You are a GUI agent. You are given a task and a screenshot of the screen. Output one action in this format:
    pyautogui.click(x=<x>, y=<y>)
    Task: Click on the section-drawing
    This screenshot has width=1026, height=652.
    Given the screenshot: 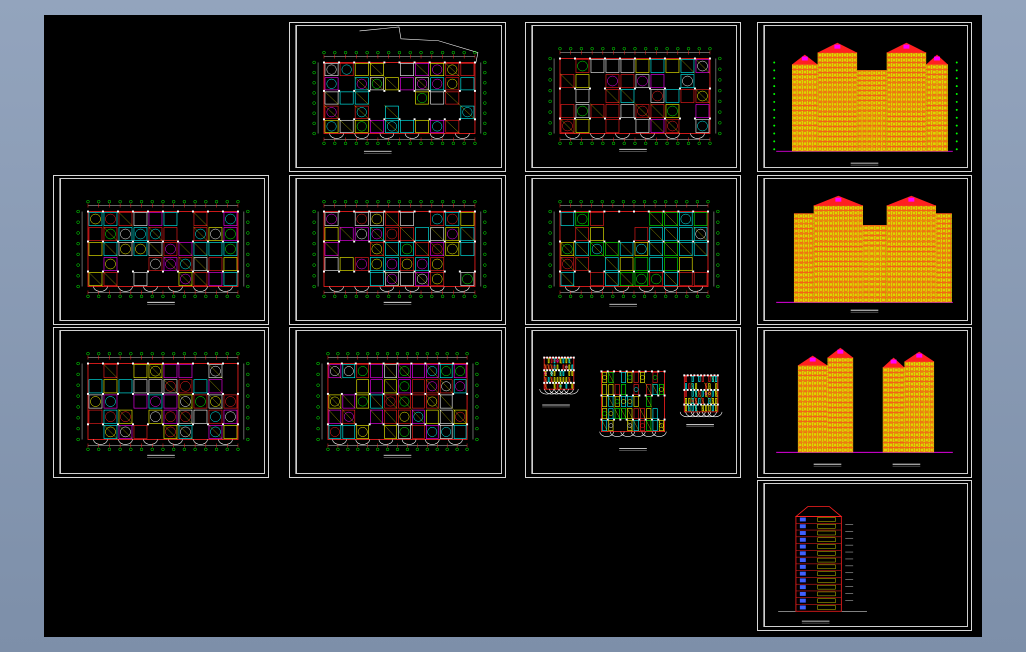 What is the action you would take?
    pyautogui.click(x=822, y=565)
    